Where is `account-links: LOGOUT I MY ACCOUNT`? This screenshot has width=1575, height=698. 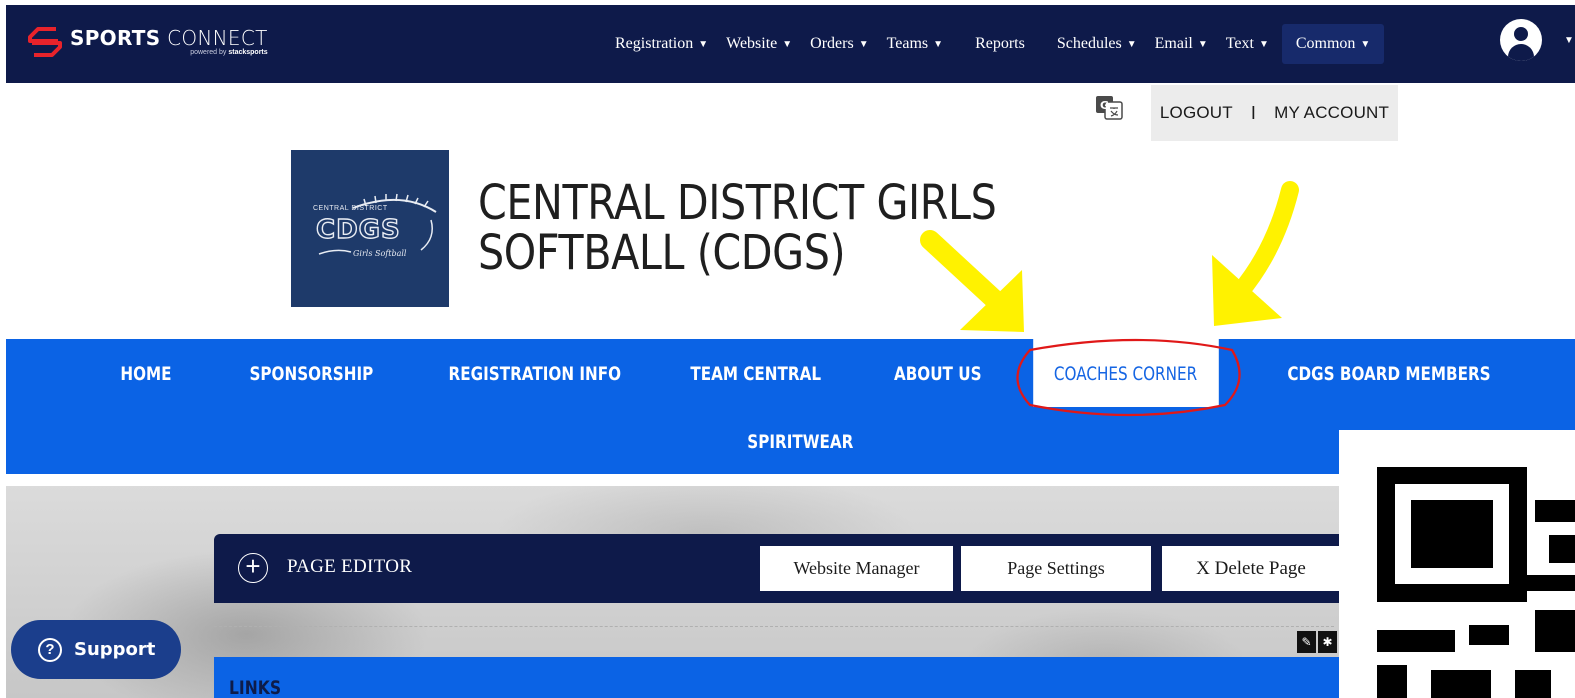
account-links: LOGOUT I MY ACCOUNT is located at coordinates (1274, 113).